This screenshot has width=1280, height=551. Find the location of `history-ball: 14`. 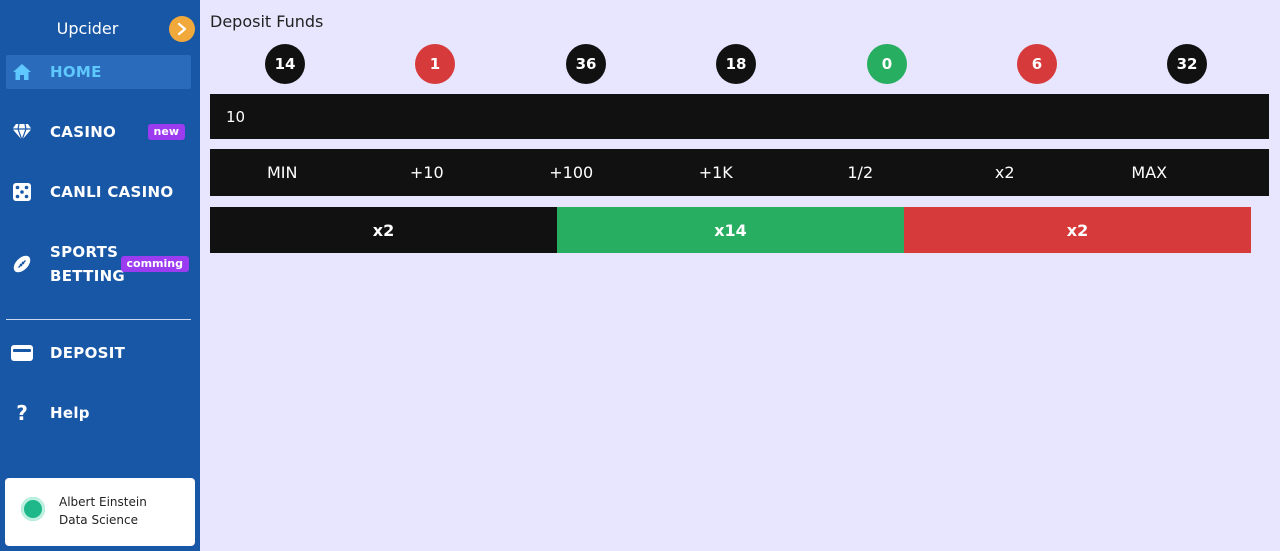

history-ball: 14 is located at coordinates (285, 64).